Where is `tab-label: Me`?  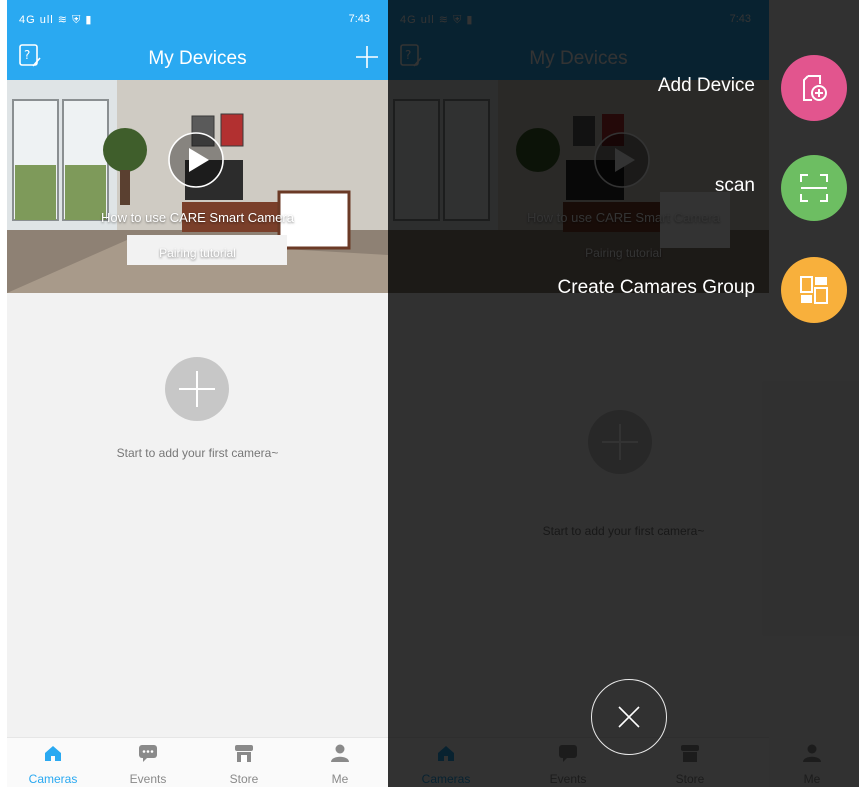
tab-label: Me is located at coordinates (340, 779).